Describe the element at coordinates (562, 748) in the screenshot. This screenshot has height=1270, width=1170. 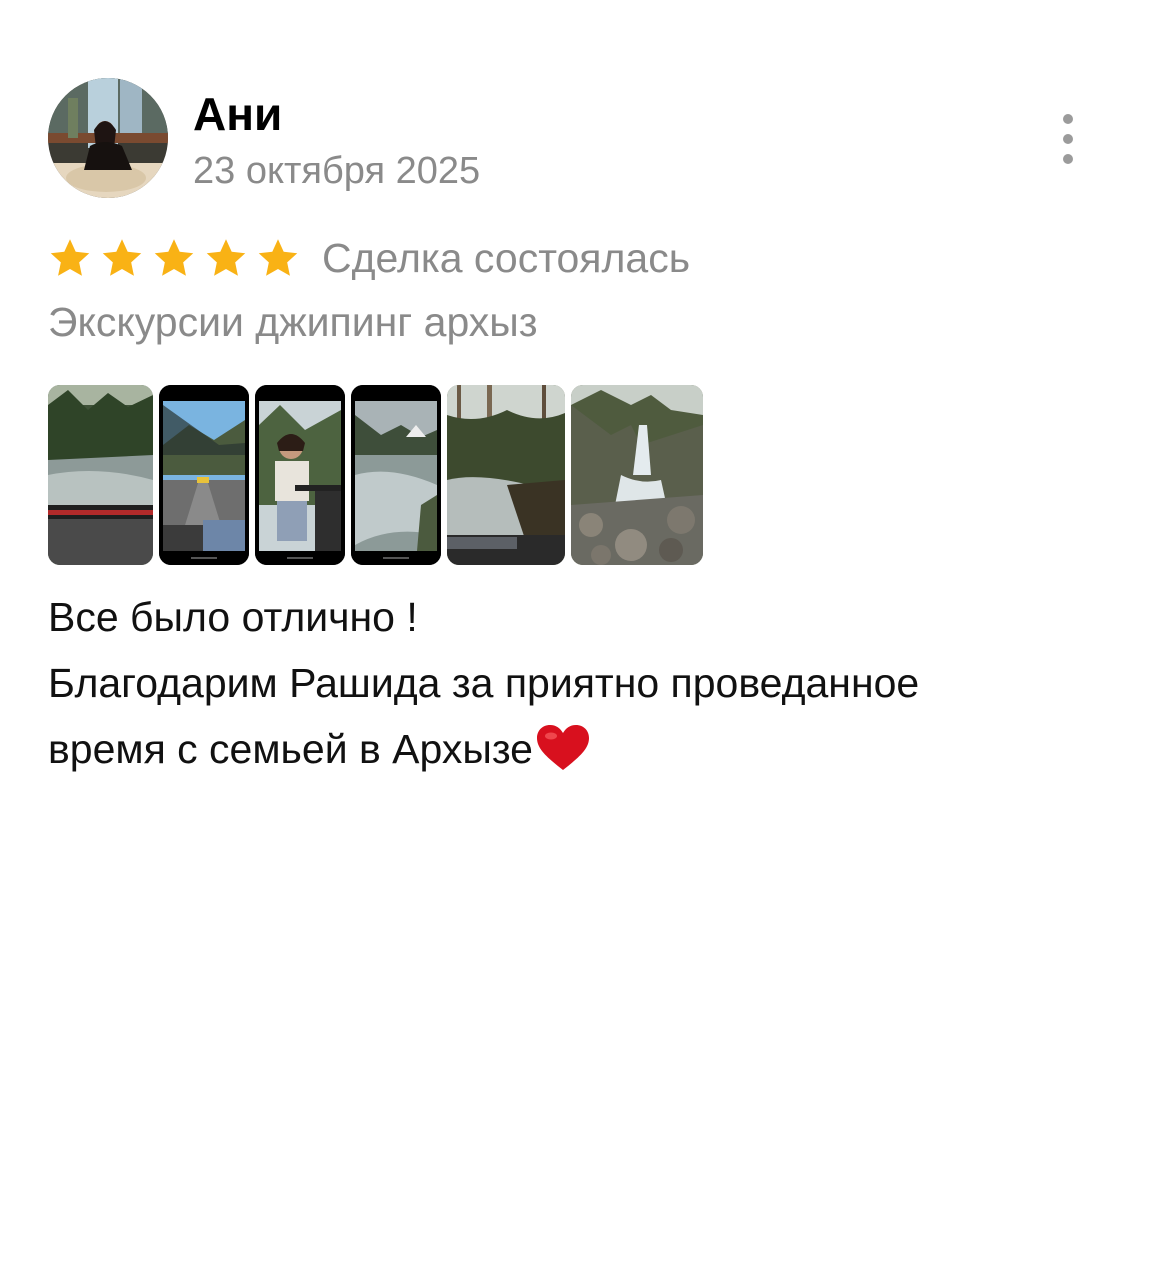
I see `heart-icon` at that location.